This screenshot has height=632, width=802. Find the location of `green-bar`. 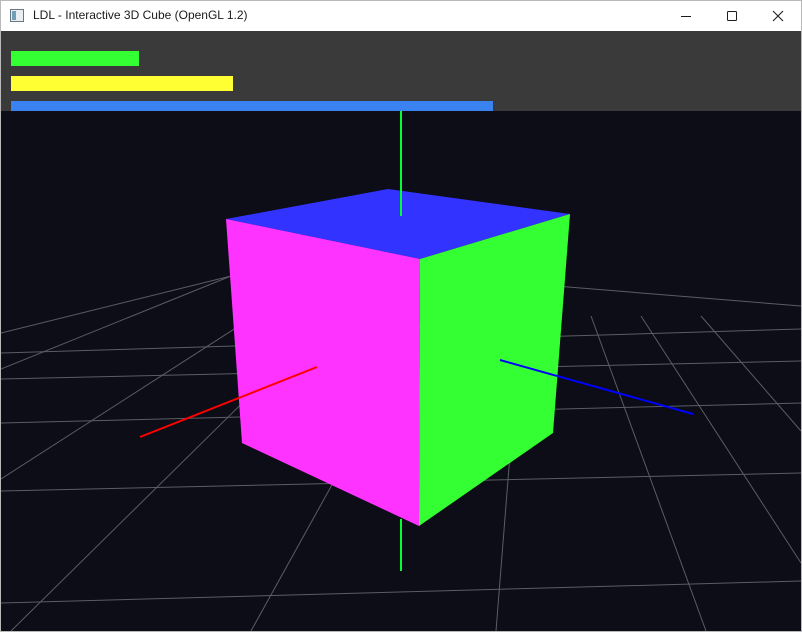

green-bar is located at coordinates (75, 58).